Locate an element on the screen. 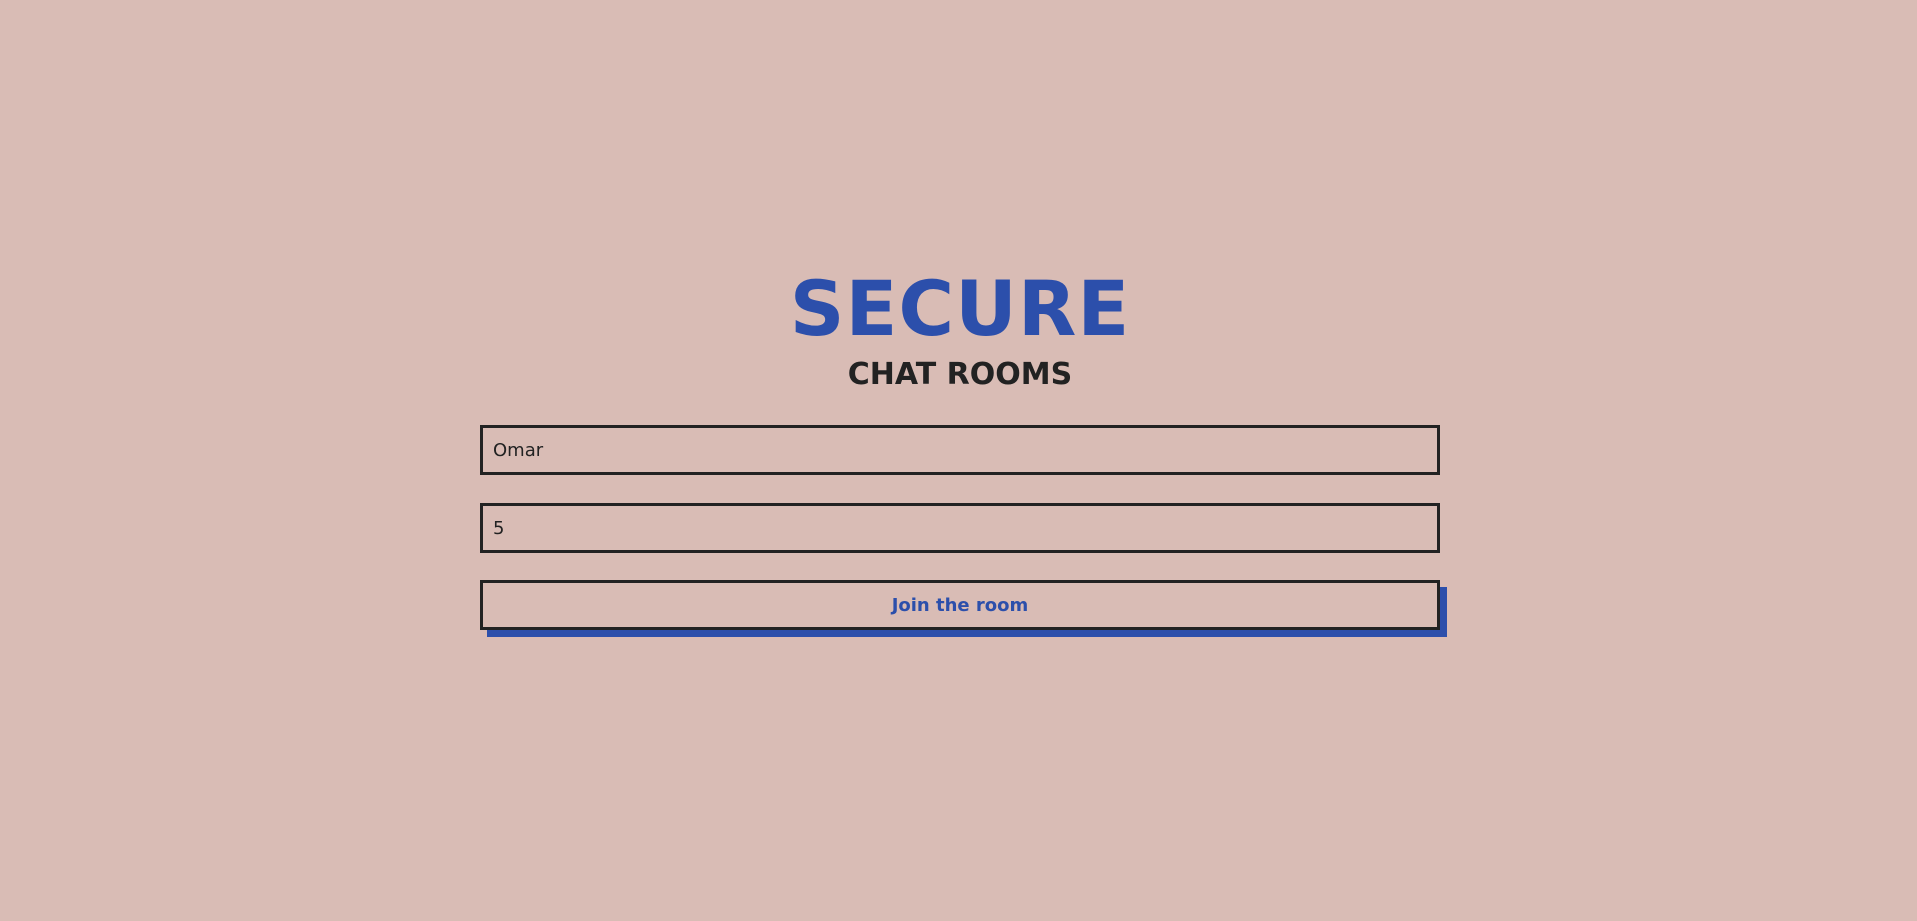 Image resolution: width=1917 pixels, height=921 pixels. brand-title: SECURE is located at coordinates (960, 308).